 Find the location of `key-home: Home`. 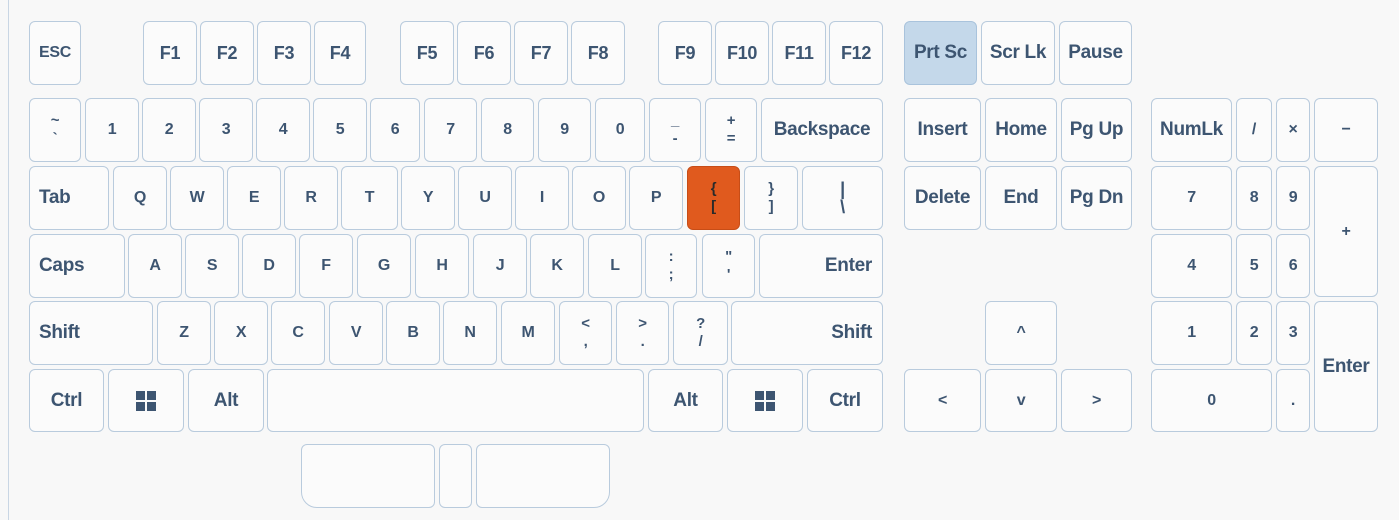

key-home: Home is located at coordinates (1021, 130).